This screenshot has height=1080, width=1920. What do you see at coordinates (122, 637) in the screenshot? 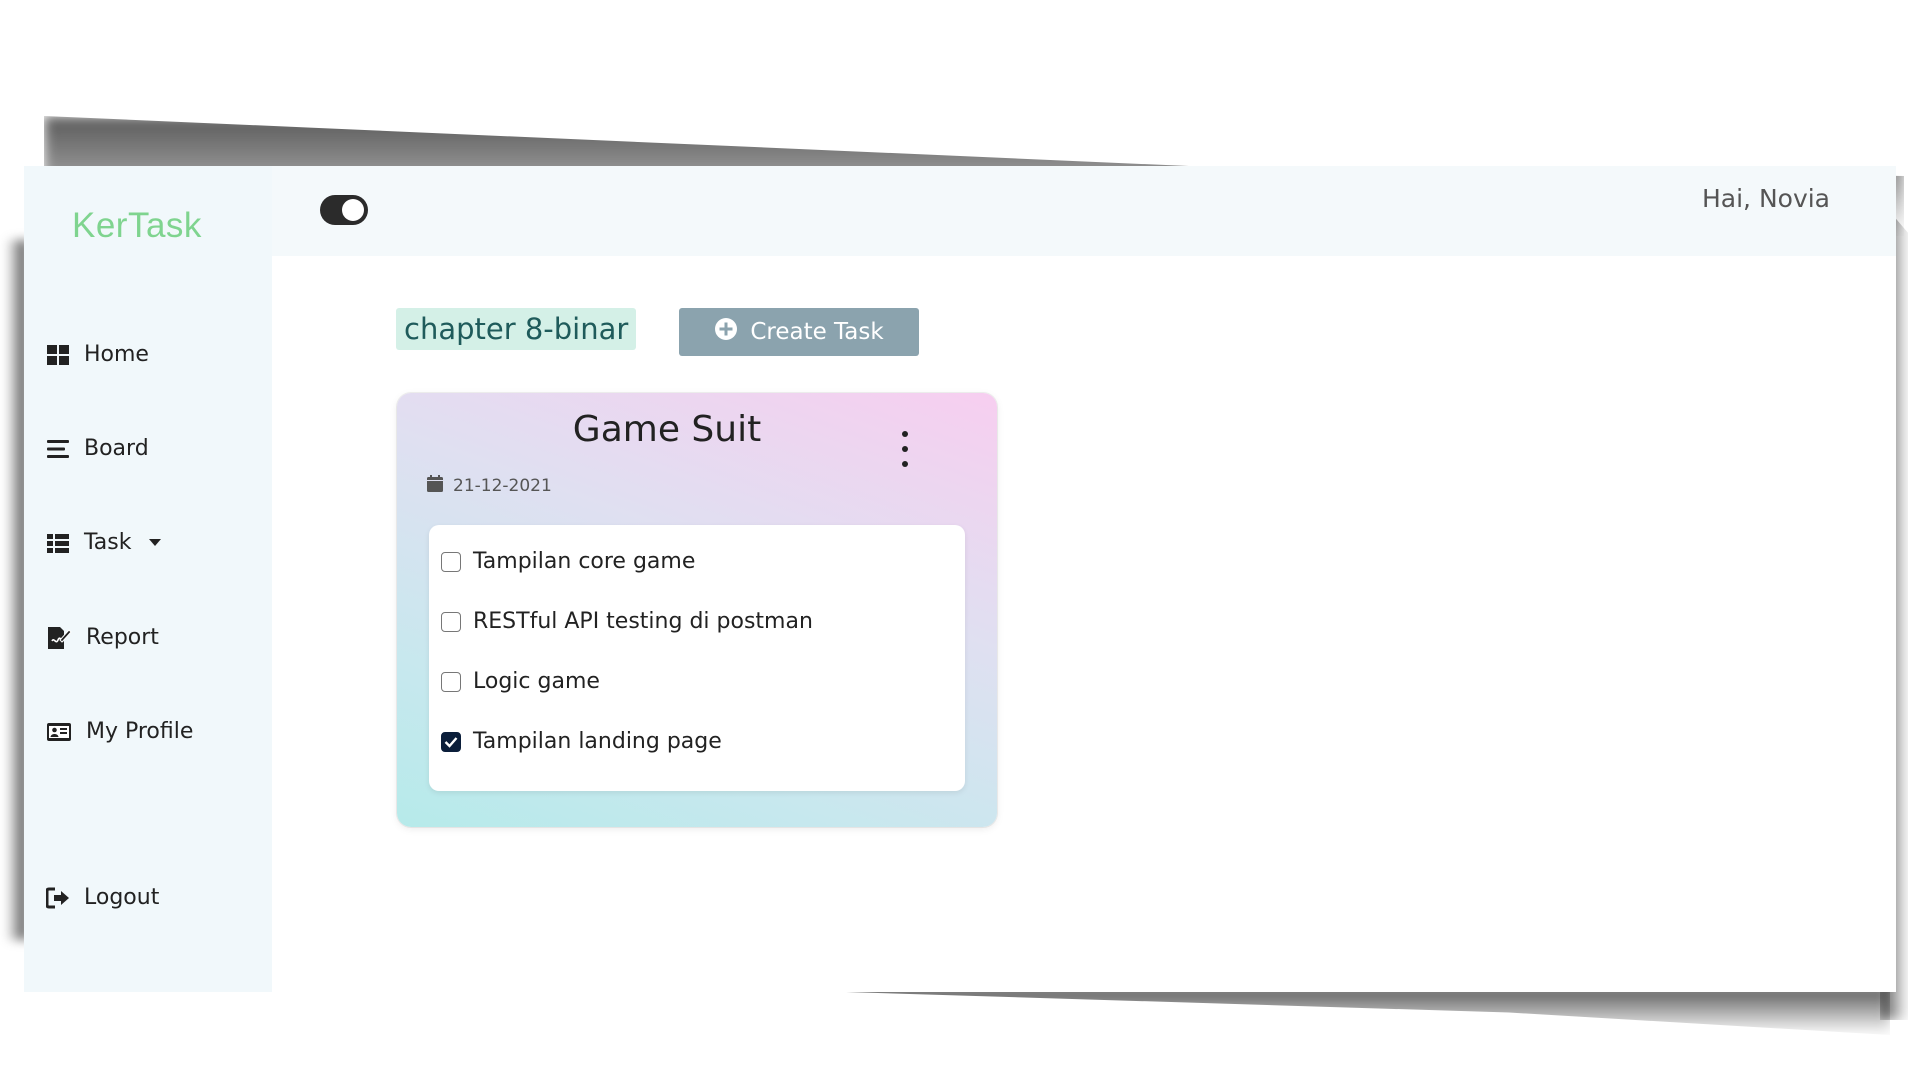
I see `sidebar-item-label: Report` at bounding box center [122, 637].